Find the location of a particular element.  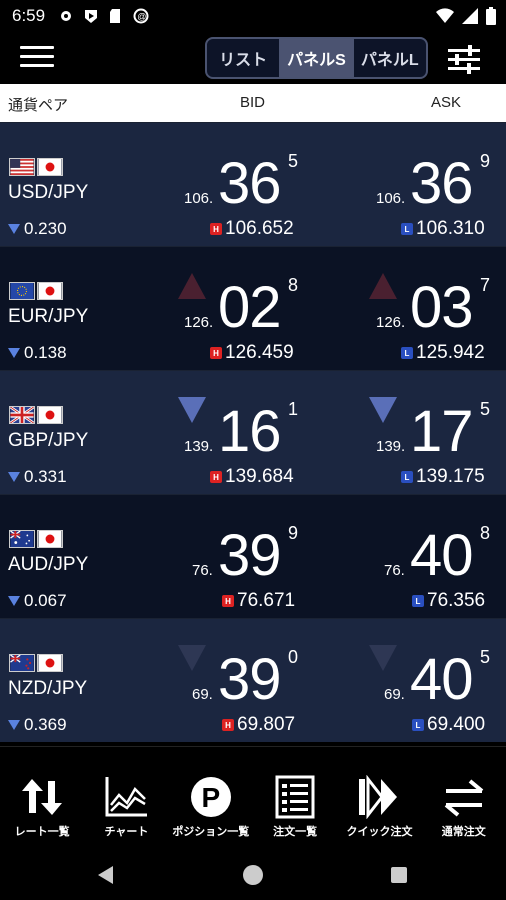

tab-panel-s: パネルS is located at coordinates (317, 58).